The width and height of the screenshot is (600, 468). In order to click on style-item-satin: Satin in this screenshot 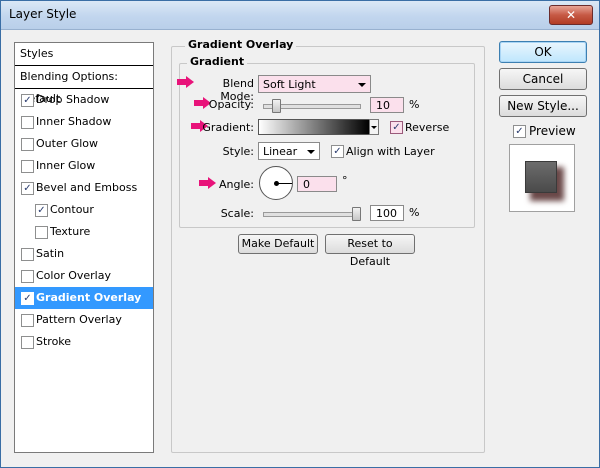, I will do `click(84, 254)`.